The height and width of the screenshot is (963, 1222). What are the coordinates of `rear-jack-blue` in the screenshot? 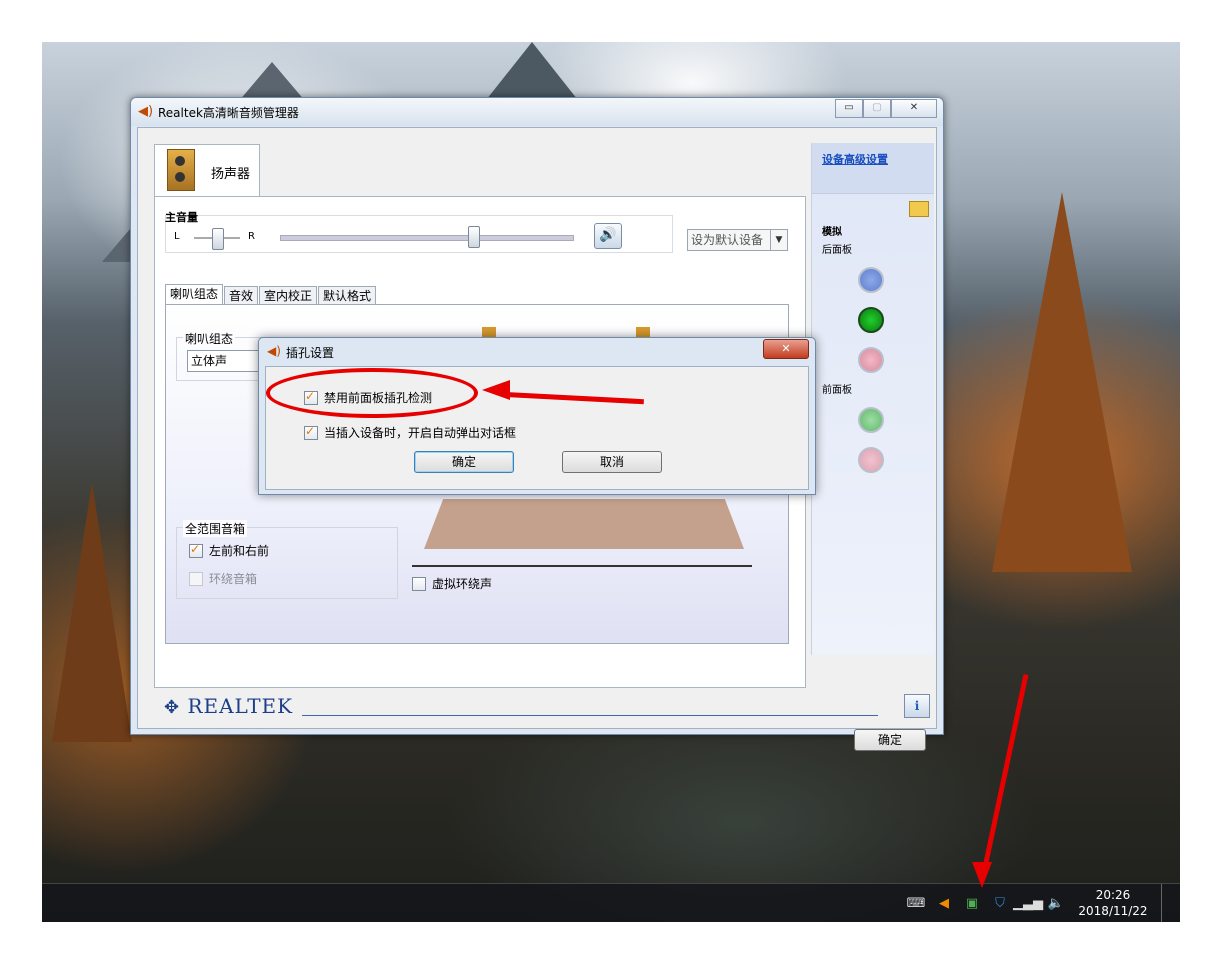 It's located at (871, 280).